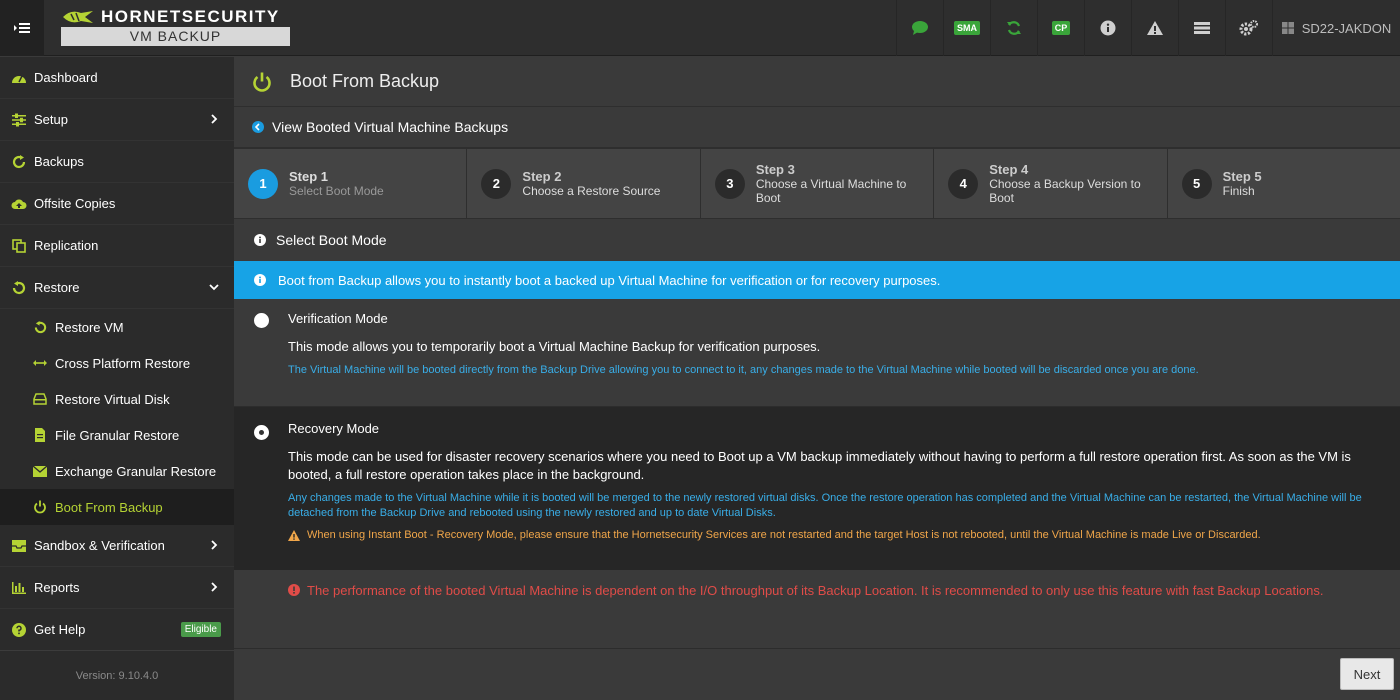 This screenshot has width=1400, height=700. What do you see at coordinates (966, 28) in the screenshot?
I see `sma-button: SMA` at bounding box center [966, 28].